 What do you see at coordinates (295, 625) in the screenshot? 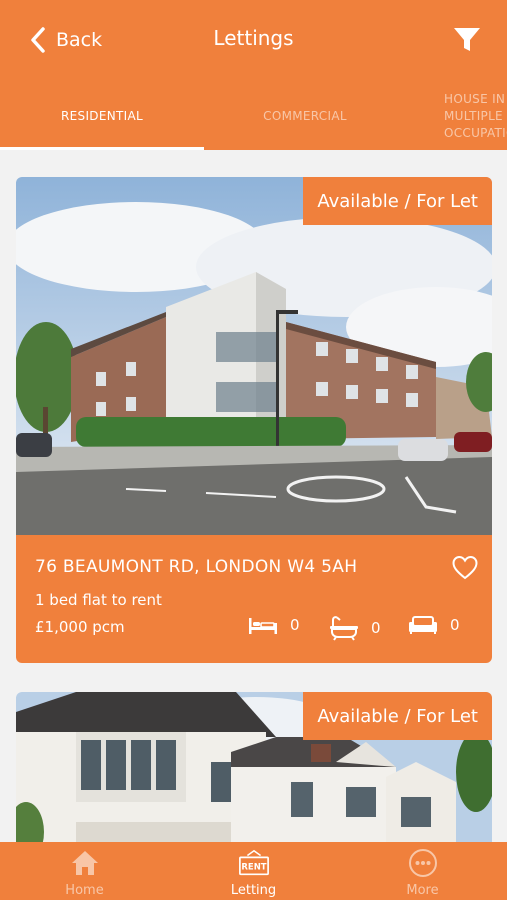
I see `bedrooms-value: 0` at bounding box center [295, 625].